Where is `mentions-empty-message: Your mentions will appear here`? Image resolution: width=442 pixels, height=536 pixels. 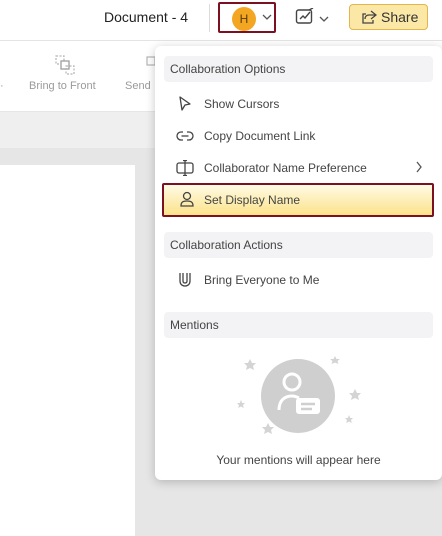
mentions-empty-message: Your mentions will appear here is located at coordinates (298, 460).